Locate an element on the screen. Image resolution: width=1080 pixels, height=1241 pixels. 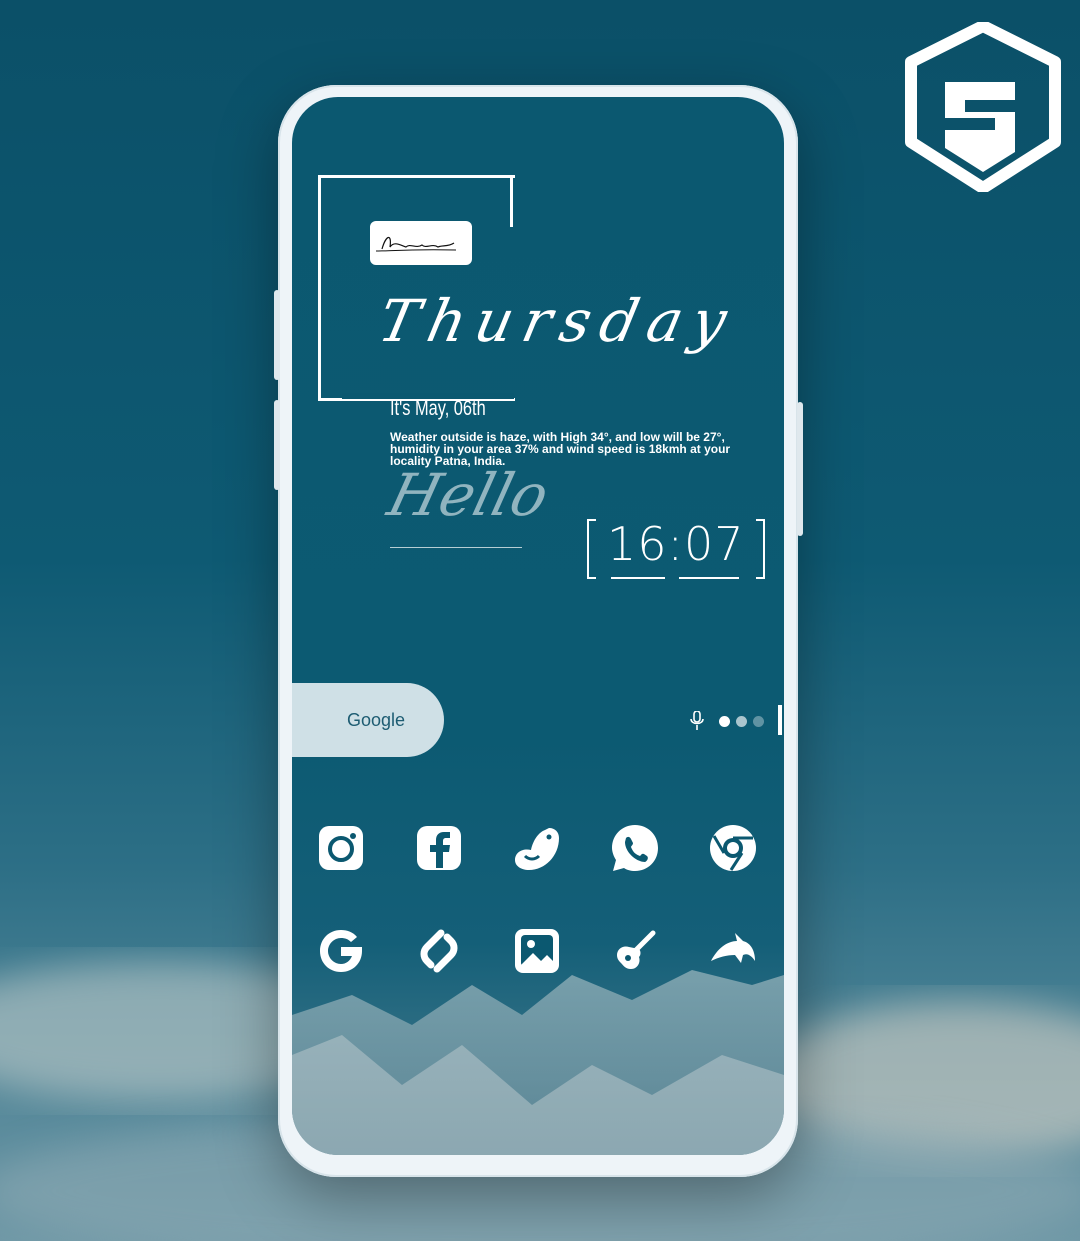
clock-widget: 16:07 is located at coordinates (676, 548).